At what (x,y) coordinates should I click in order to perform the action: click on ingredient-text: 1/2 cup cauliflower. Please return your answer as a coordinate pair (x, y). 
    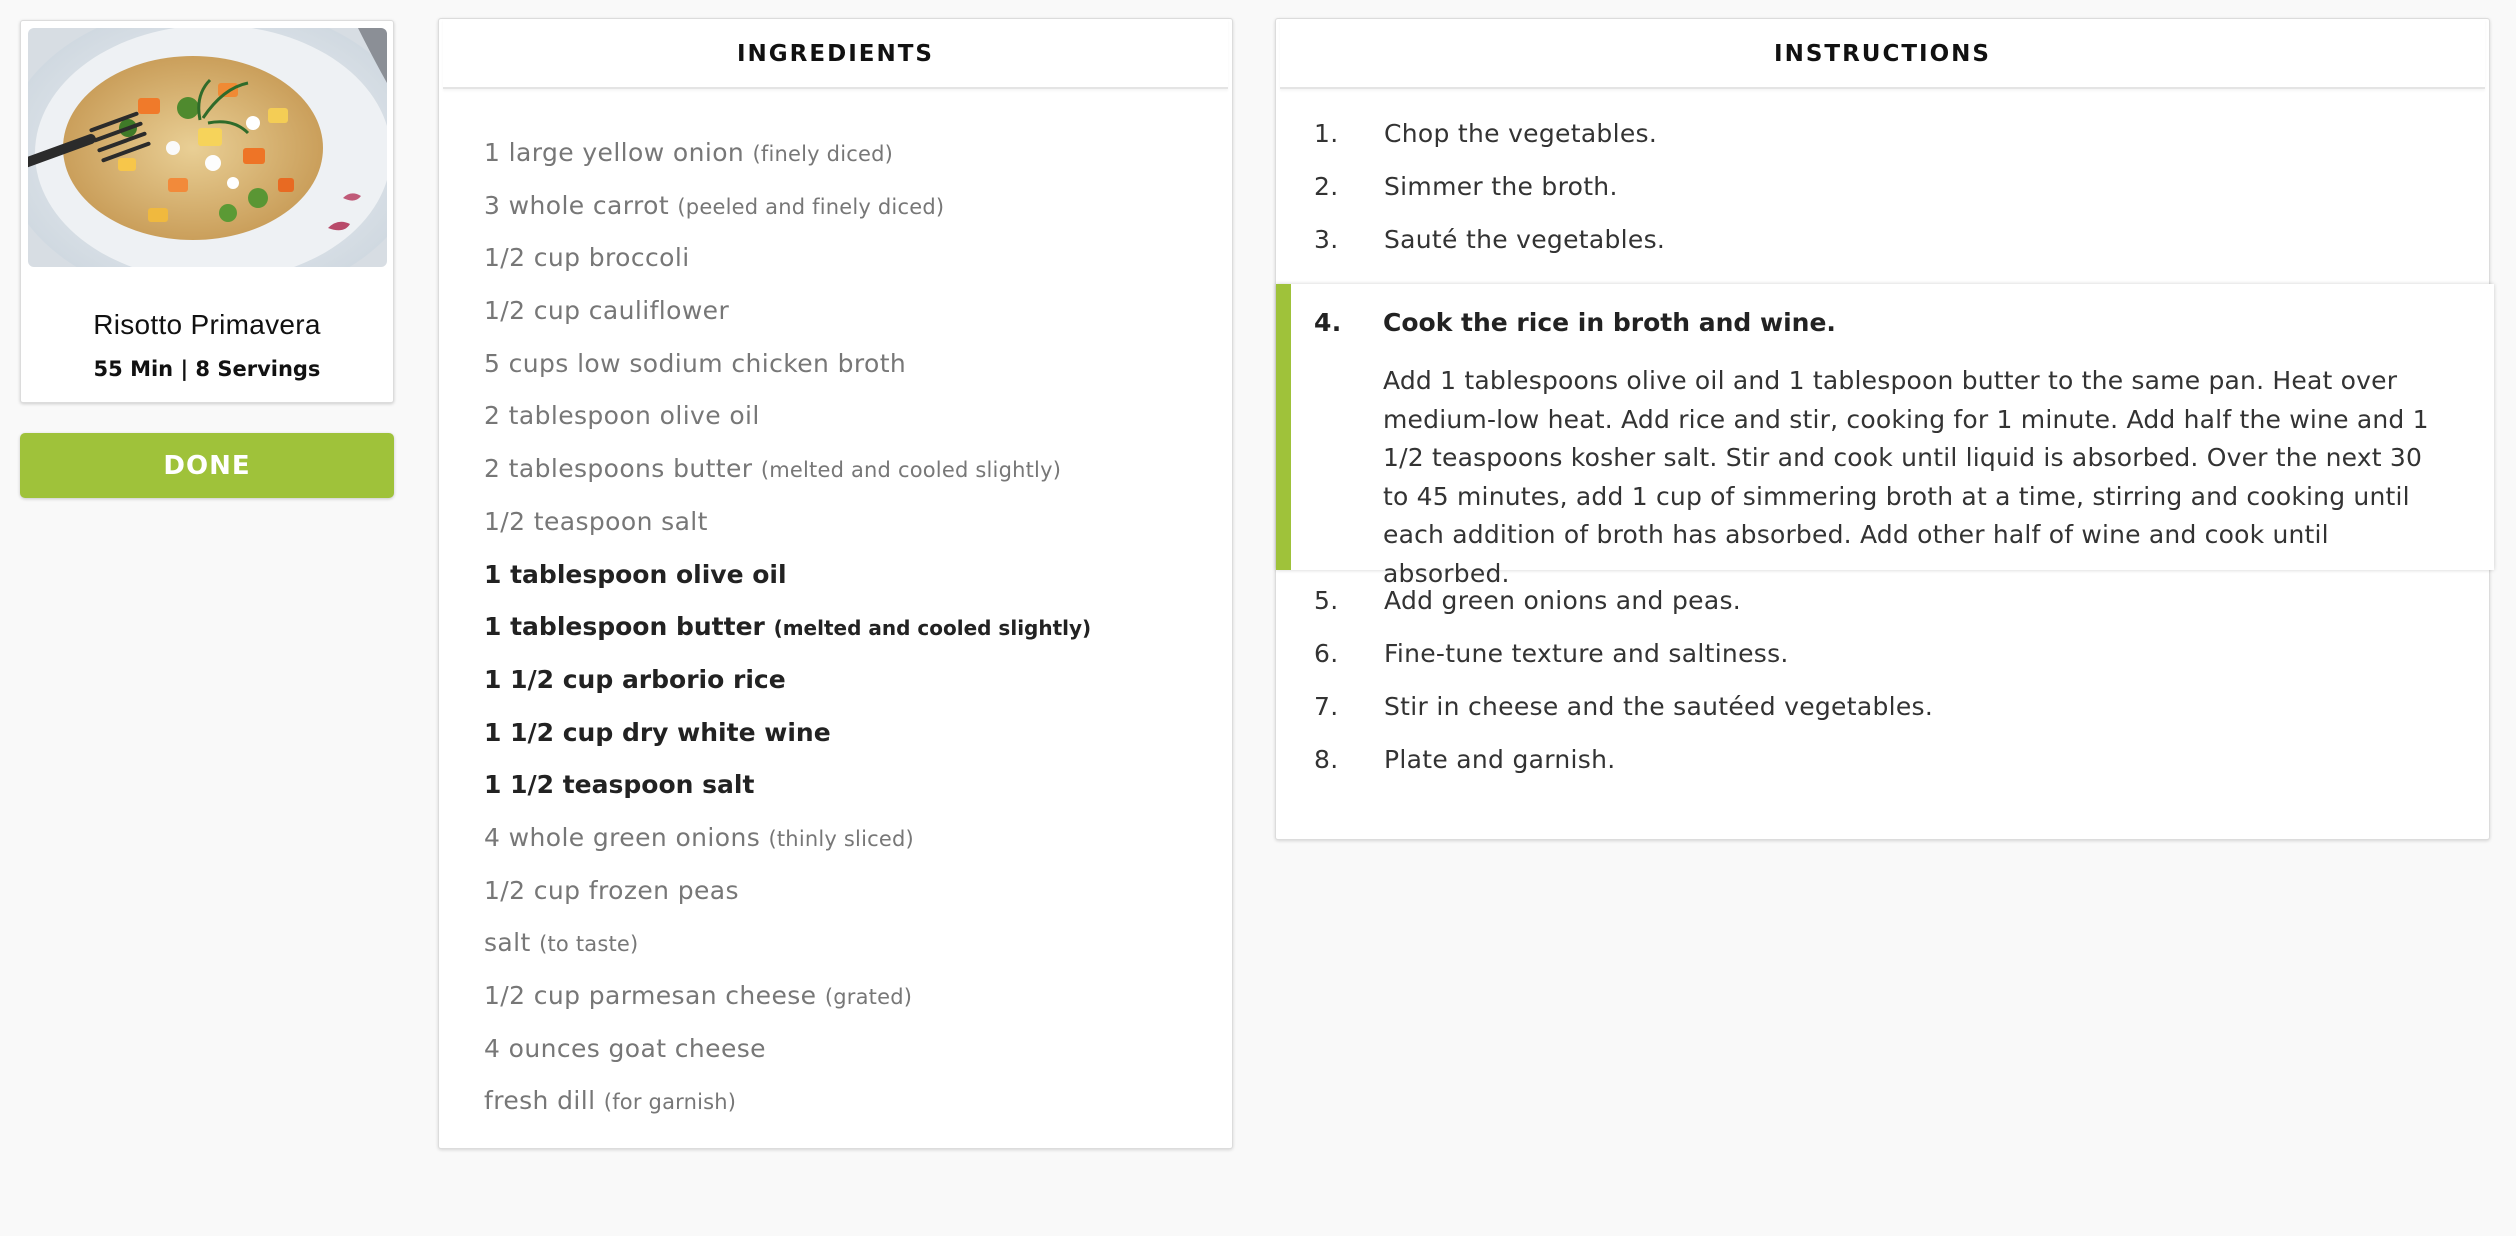
    Looking at the image, I should click on (607, 311).